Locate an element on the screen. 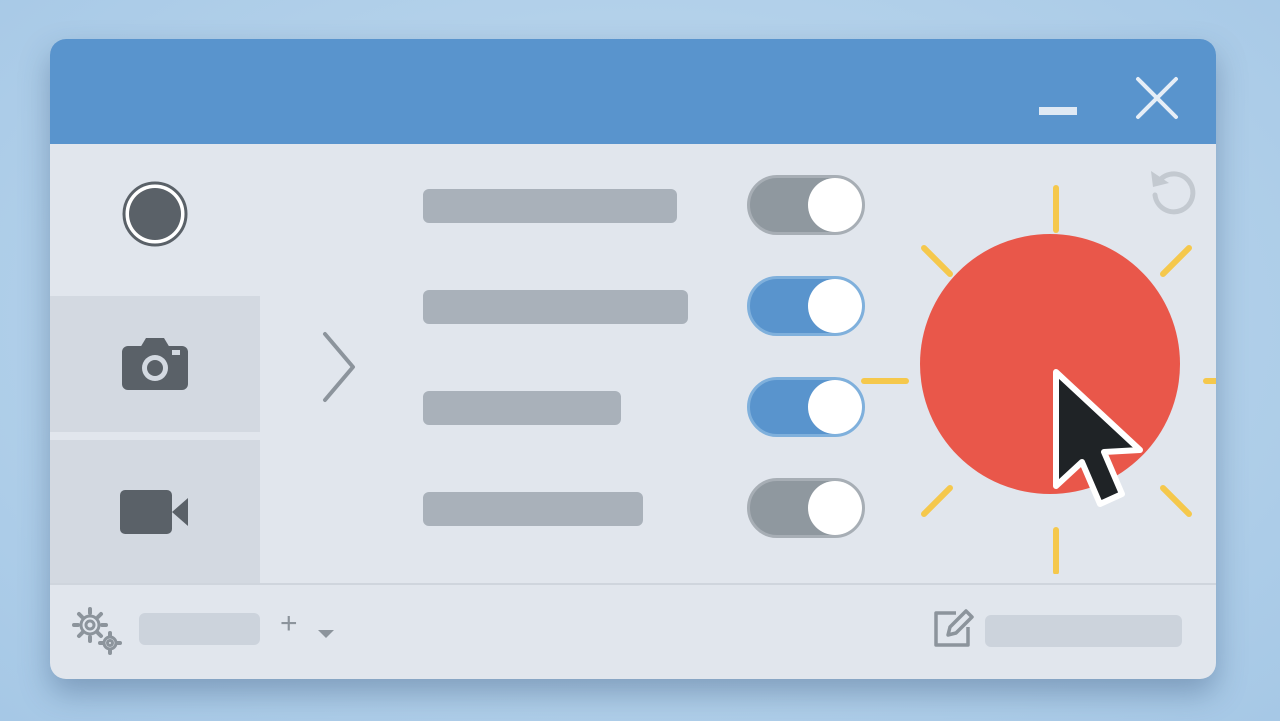  sidebar-item-video is located at coordinates (155, 512).